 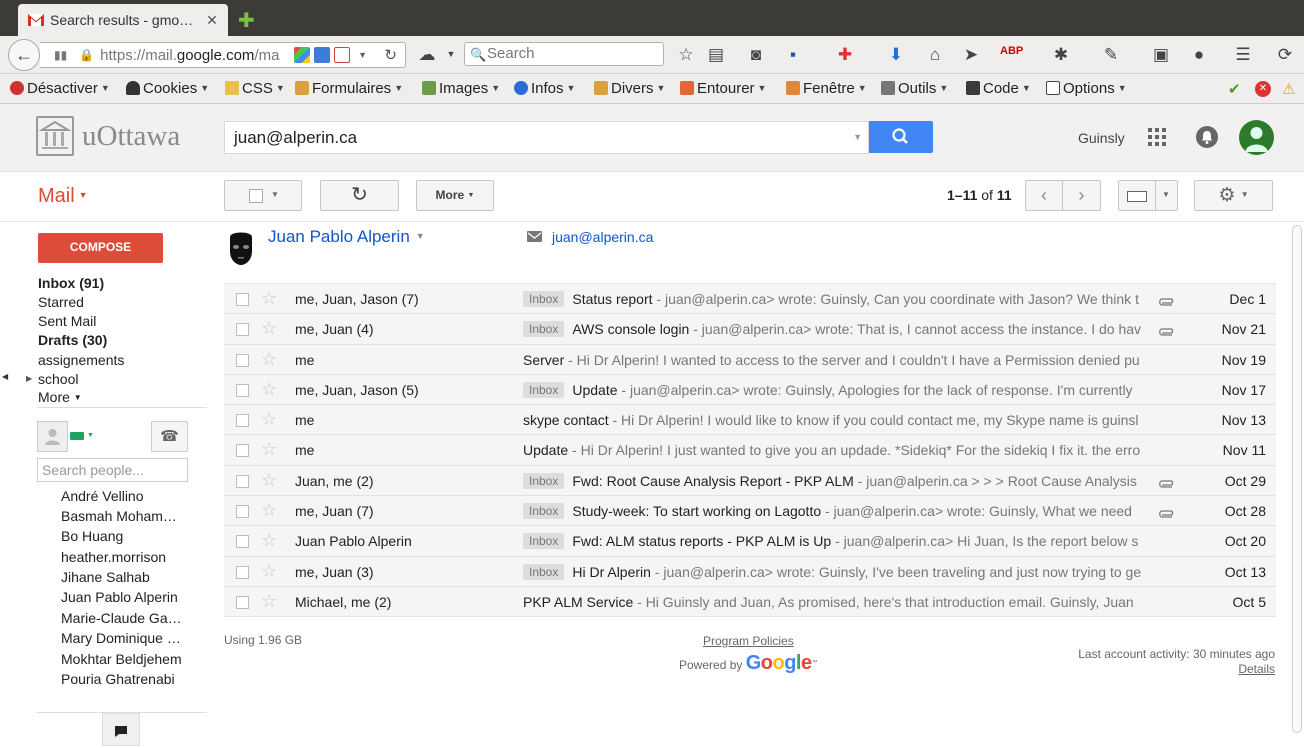 What do you see at coordinates (72, 340) in the screenshot?
I see `sidebar-item-drafts: Drafts (30)` at bounding box center [72, 340].